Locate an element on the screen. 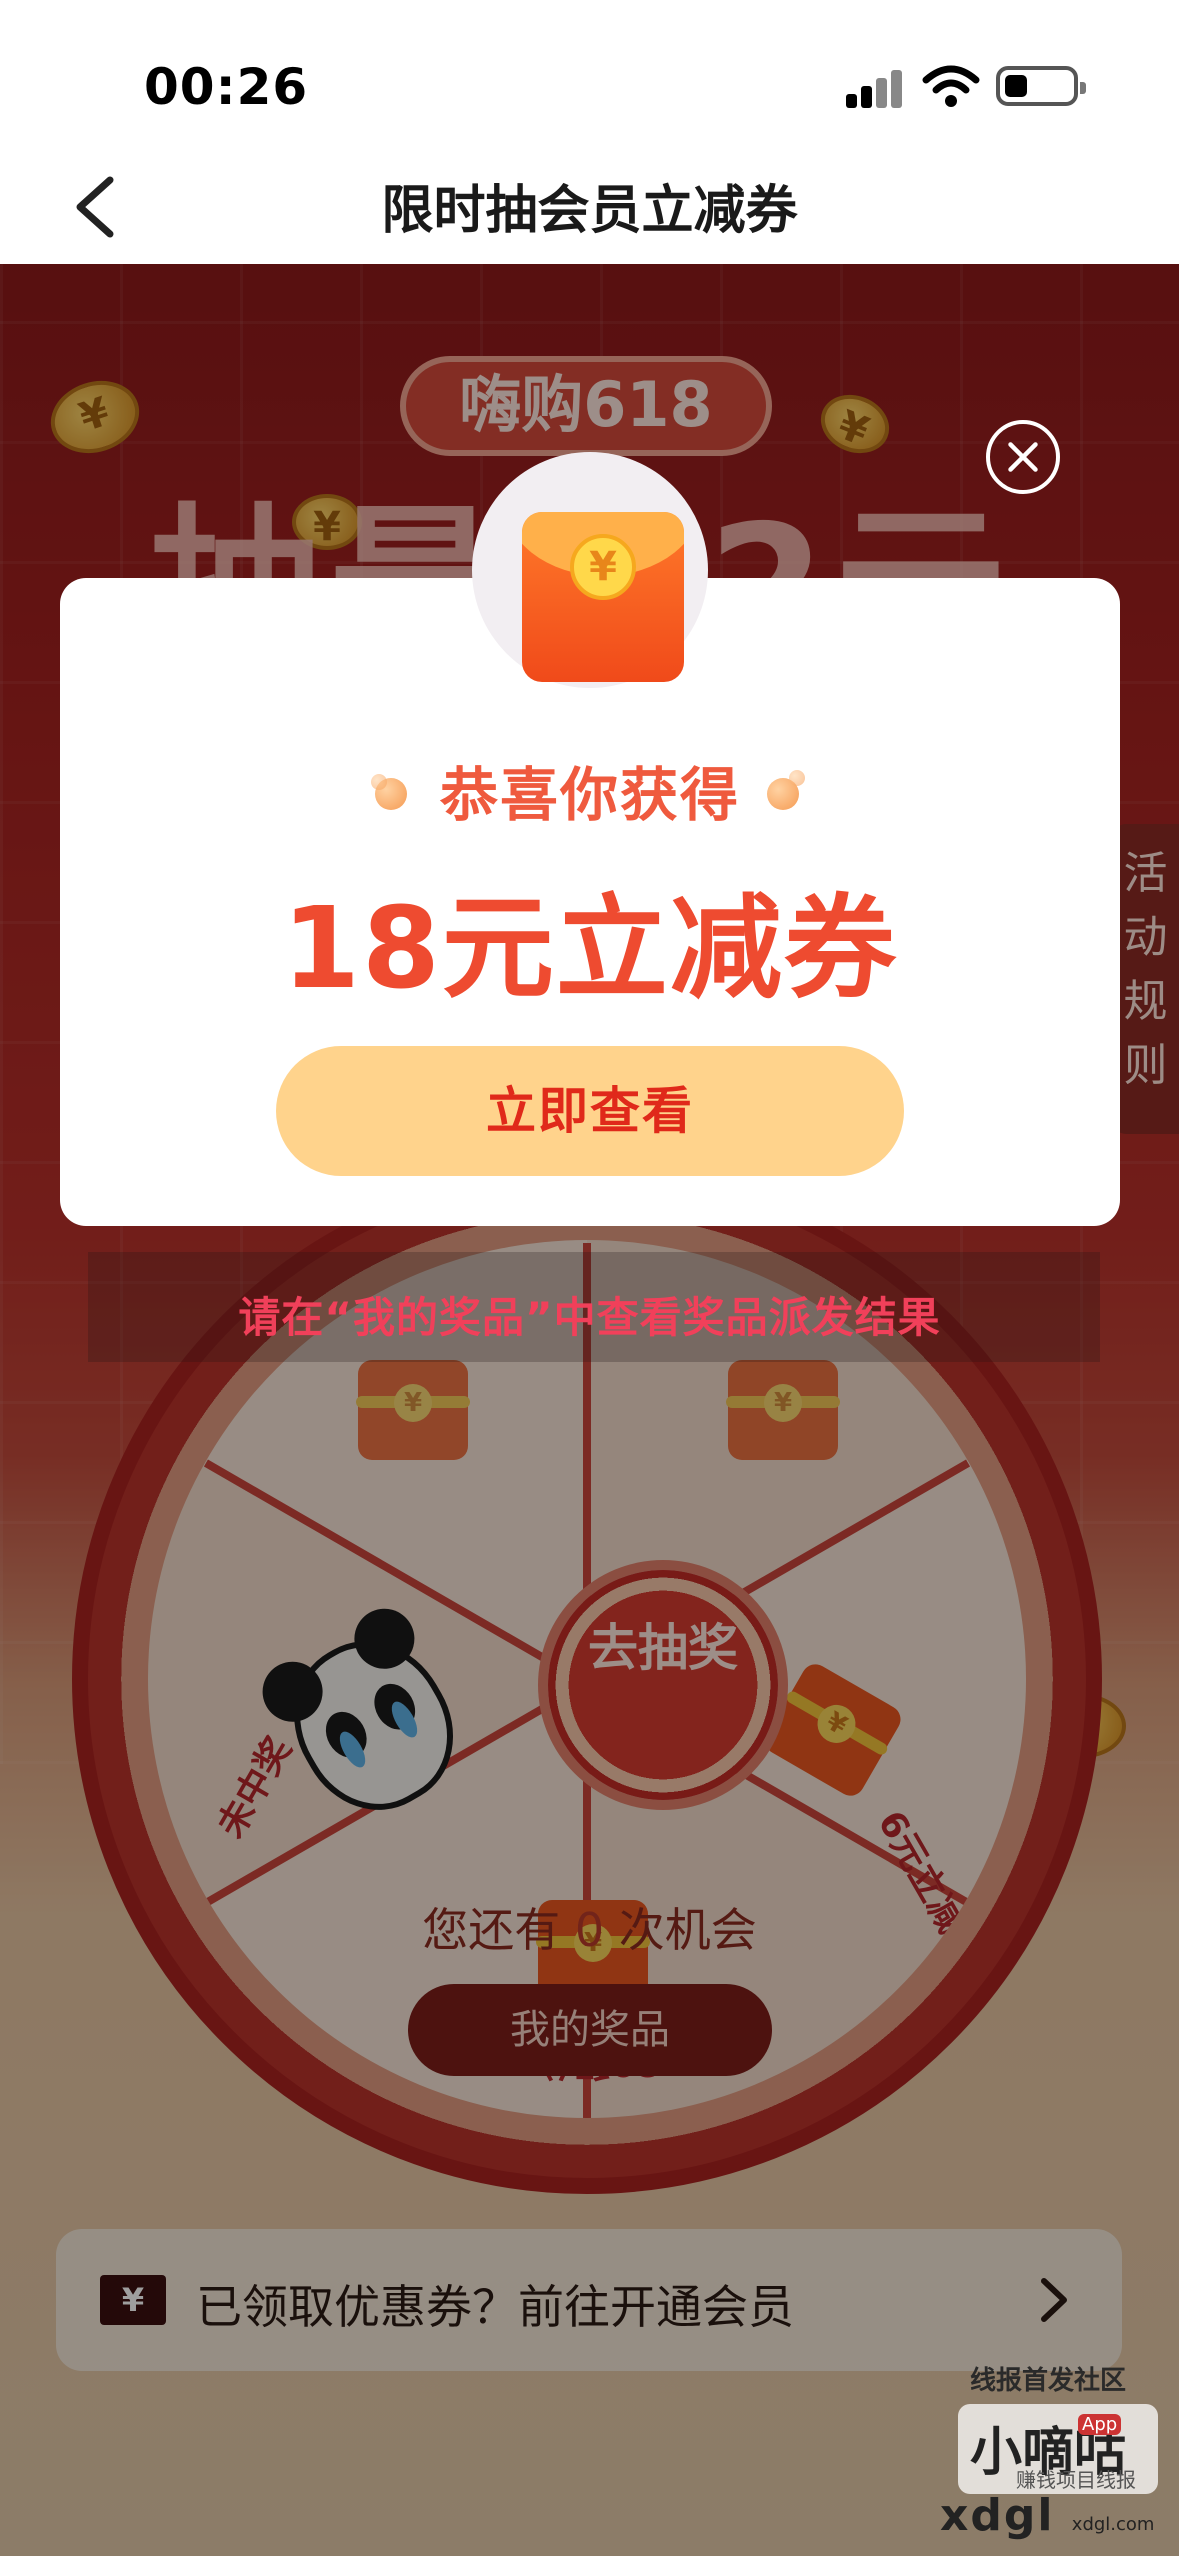  status-time: 00:26 is located at coordinates (226, 87).